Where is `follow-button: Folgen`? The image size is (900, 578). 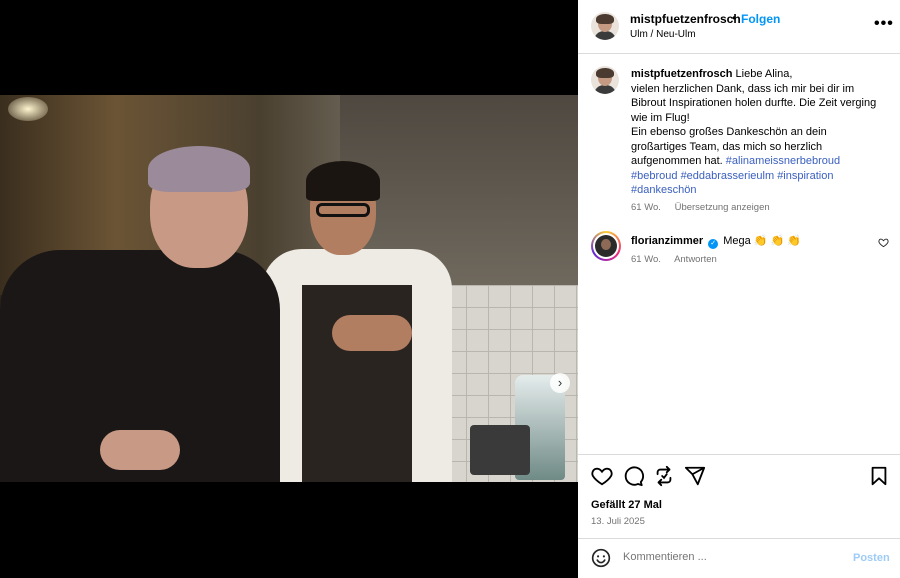 follow-button: Folgen is located at coordinates (760, 19).